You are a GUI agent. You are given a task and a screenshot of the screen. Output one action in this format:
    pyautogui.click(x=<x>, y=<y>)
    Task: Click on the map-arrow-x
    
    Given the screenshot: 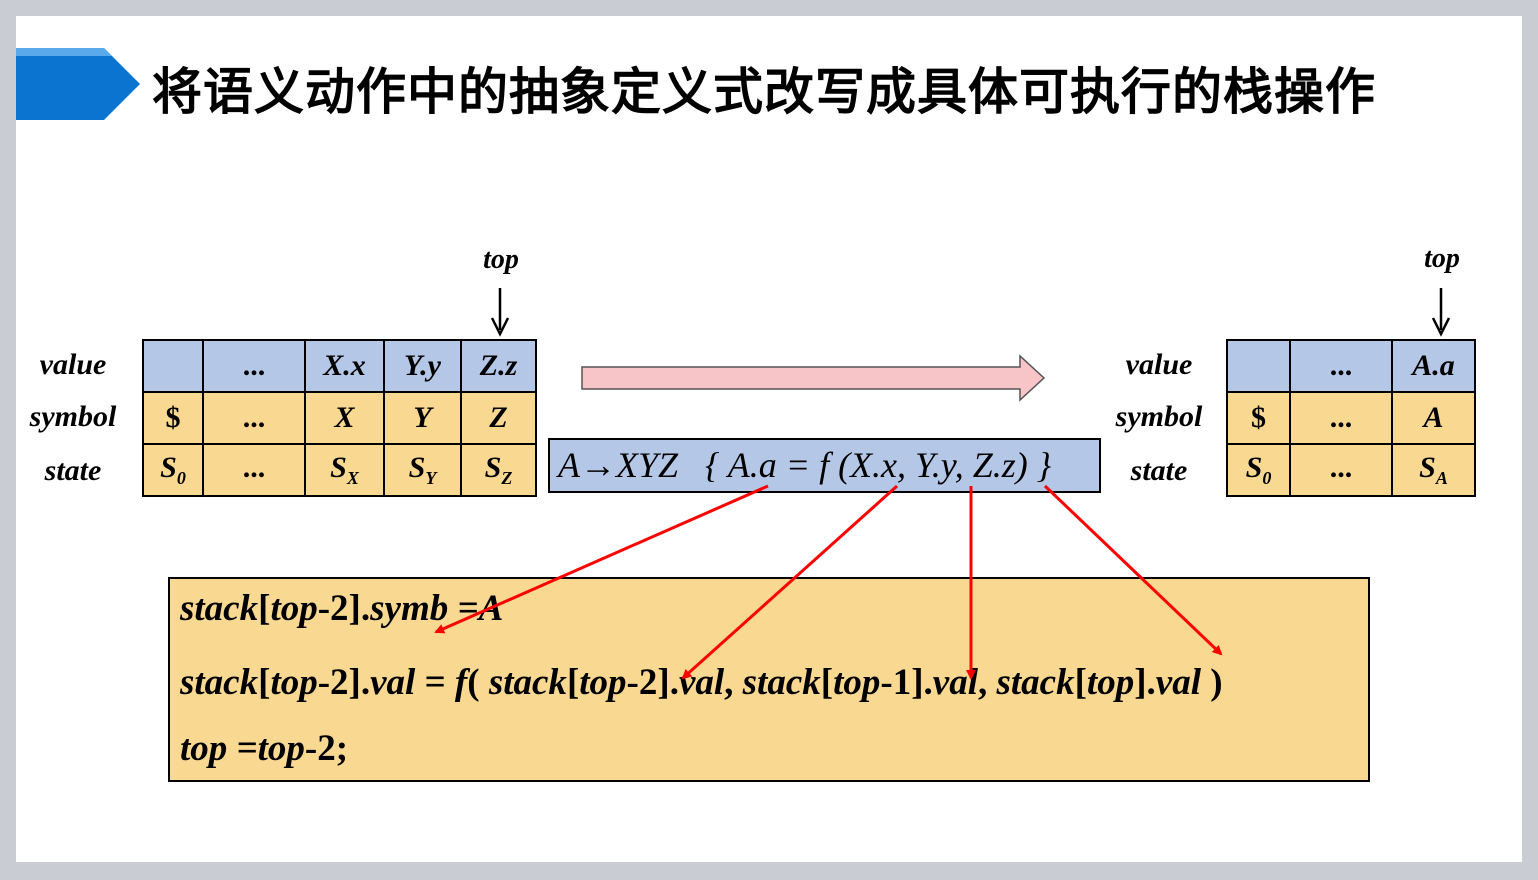 What is the action you would take?
    pyautogui.click(x=790, y=582)
    